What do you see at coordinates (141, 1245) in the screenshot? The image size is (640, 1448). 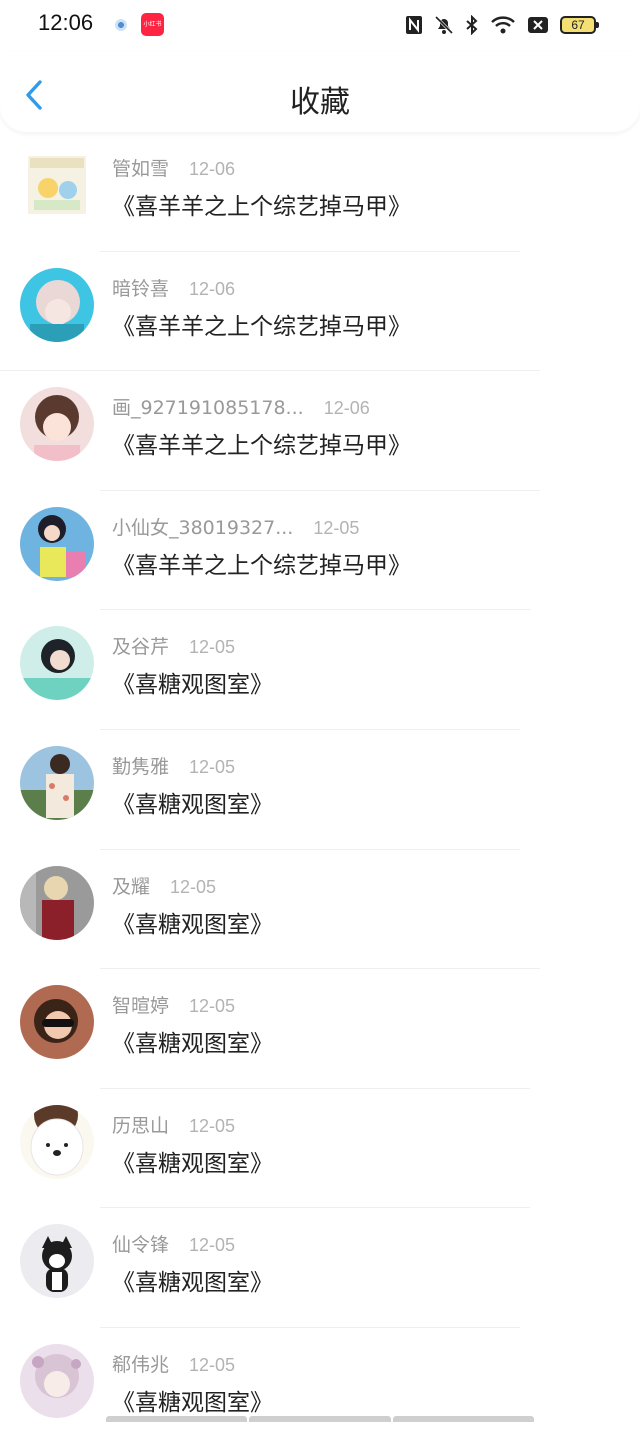 I see `user-name: 仙令锋` at bounding box center [141, 1245].